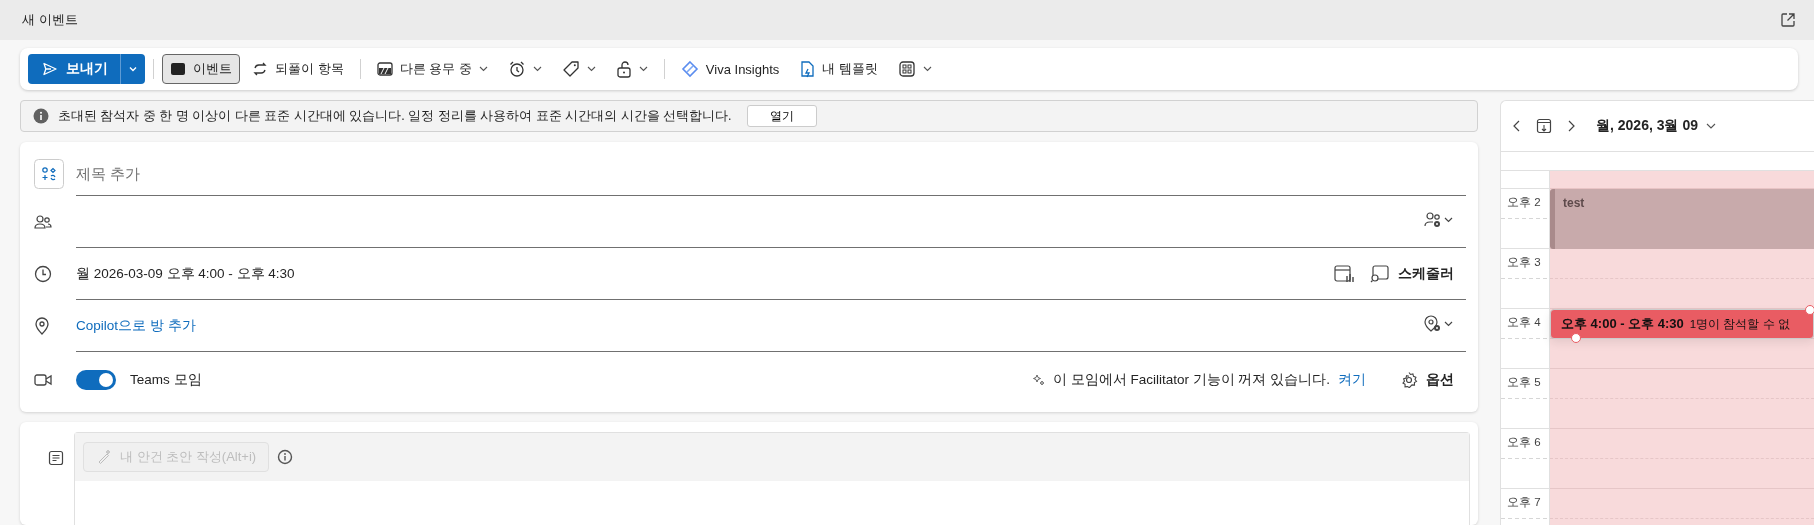  What do you see at coordinates (86, 69) in the screenshot?
I see `send-split-button: 보내기` at bounding box center [86, 69].